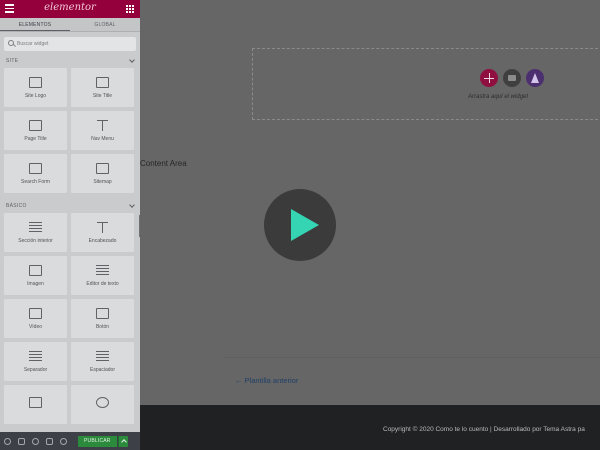 The image size is (600, 450). Describe the element at coordinates (102, 138) in the screenshot. I see `widget-label: Nav Menu` at that location.